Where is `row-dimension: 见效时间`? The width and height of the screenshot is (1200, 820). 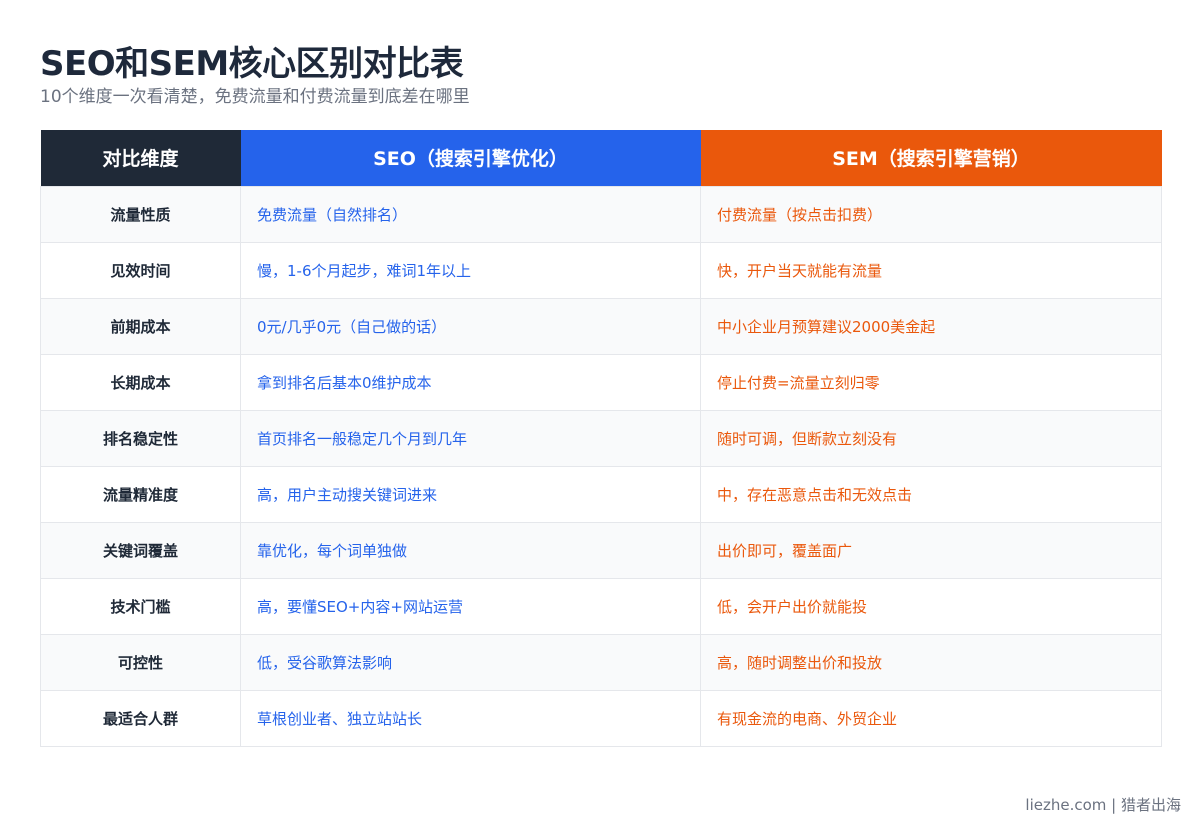
row-dimension: 见效时间 is located at coordinates (140, 270).